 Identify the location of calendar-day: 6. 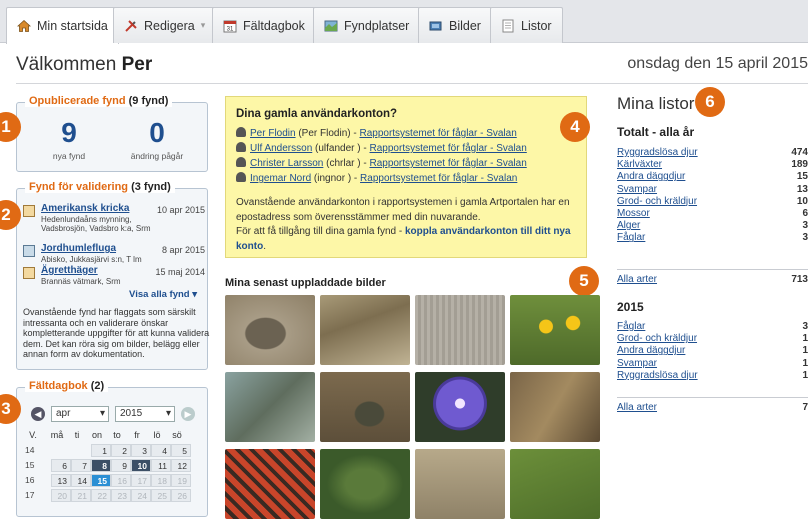
(61, 465).